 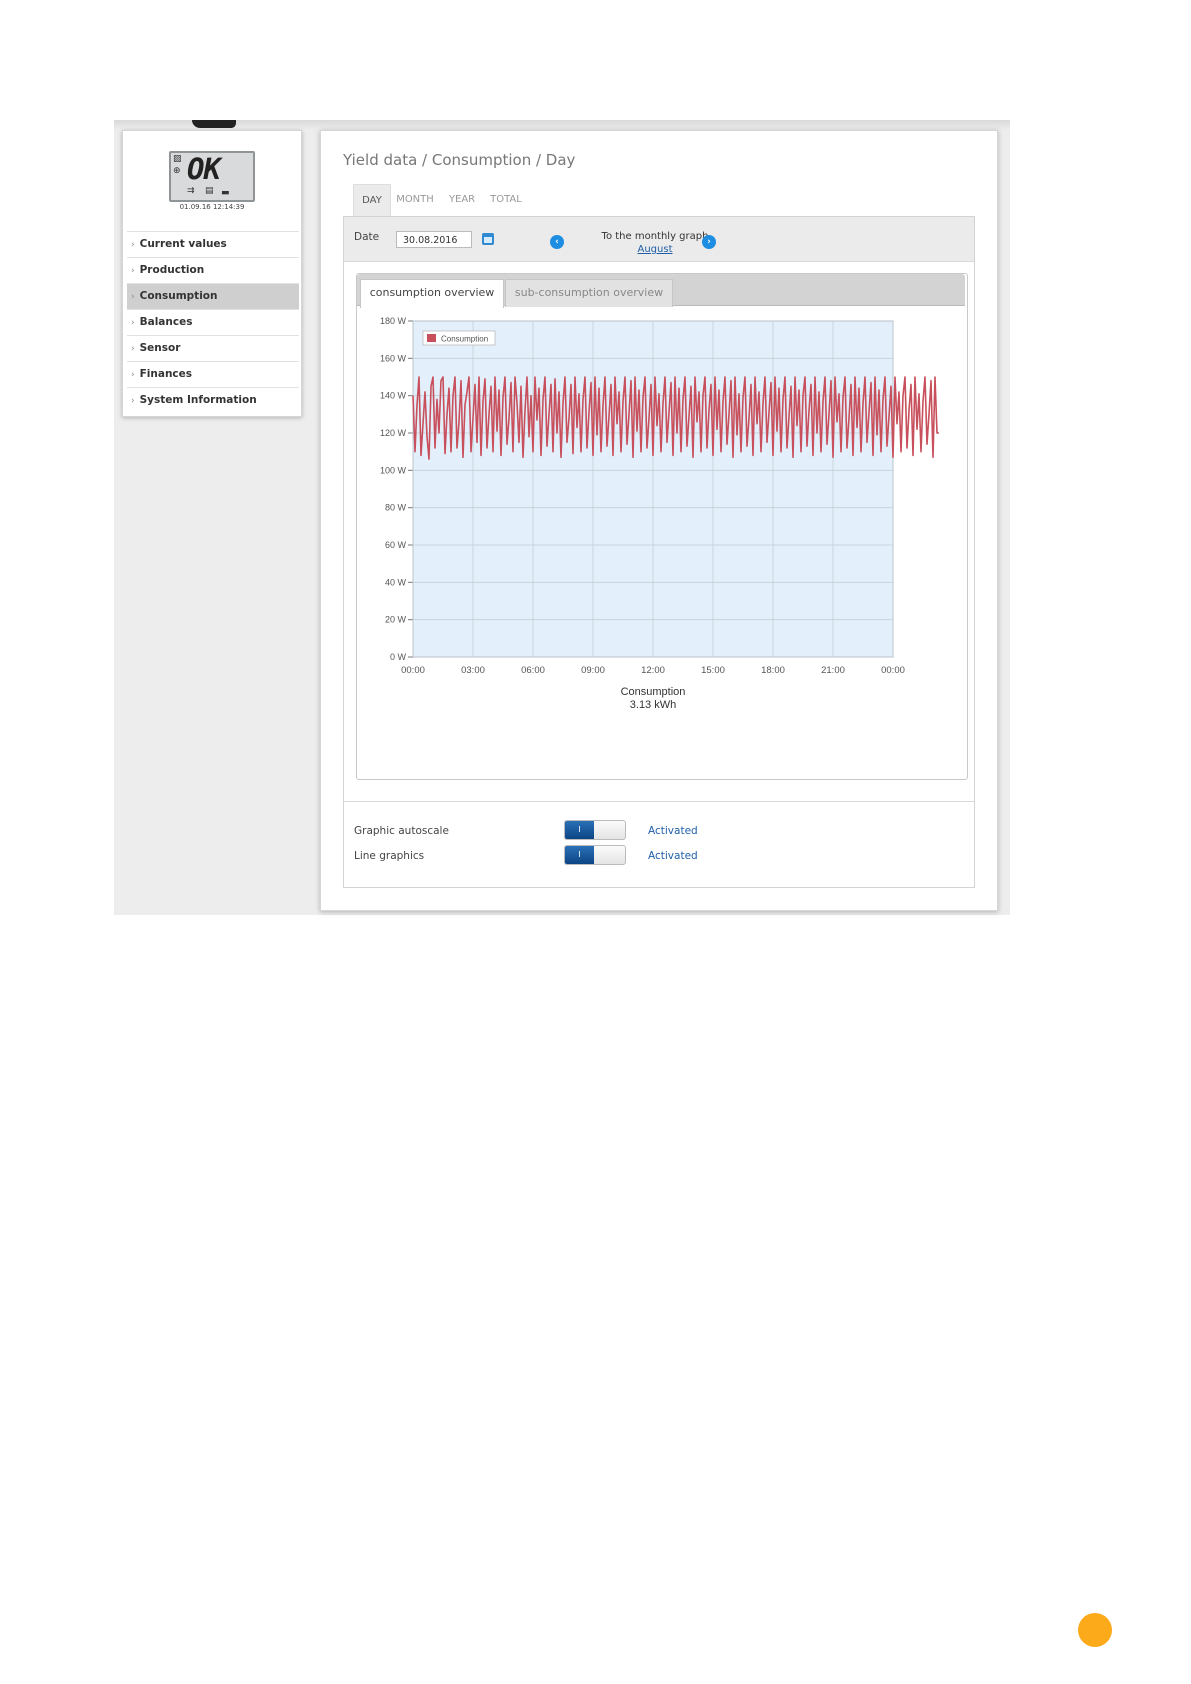 I want to click on sidebar-item-system-information: › System Information, so click(x=213, y=400).